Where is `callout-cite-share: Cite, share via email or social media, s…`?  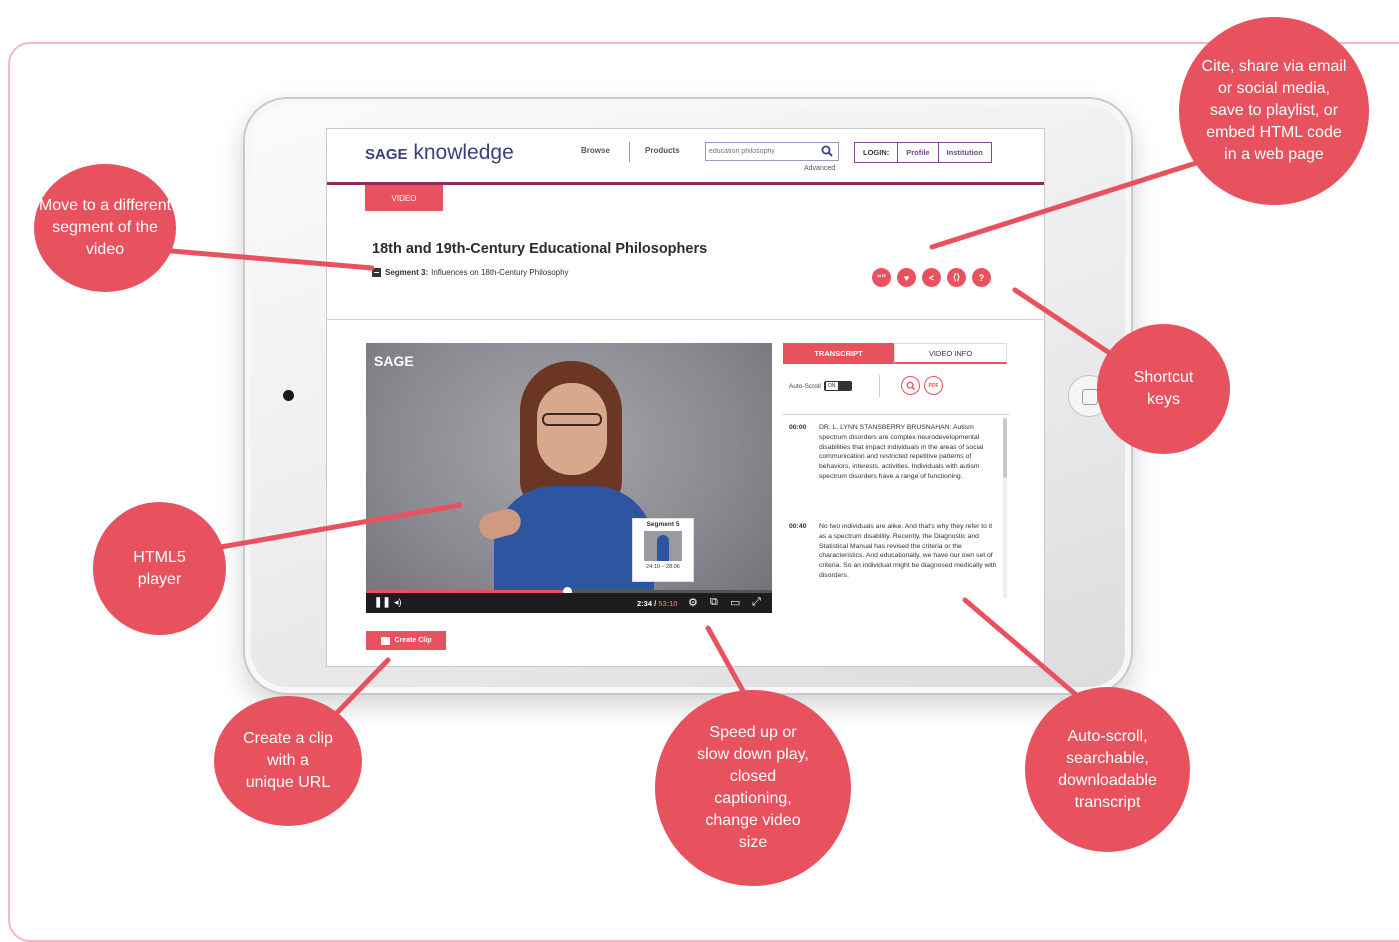
callout-cite-share: Cite, share via email or social media, s… is located at coordinates (1274, 111).